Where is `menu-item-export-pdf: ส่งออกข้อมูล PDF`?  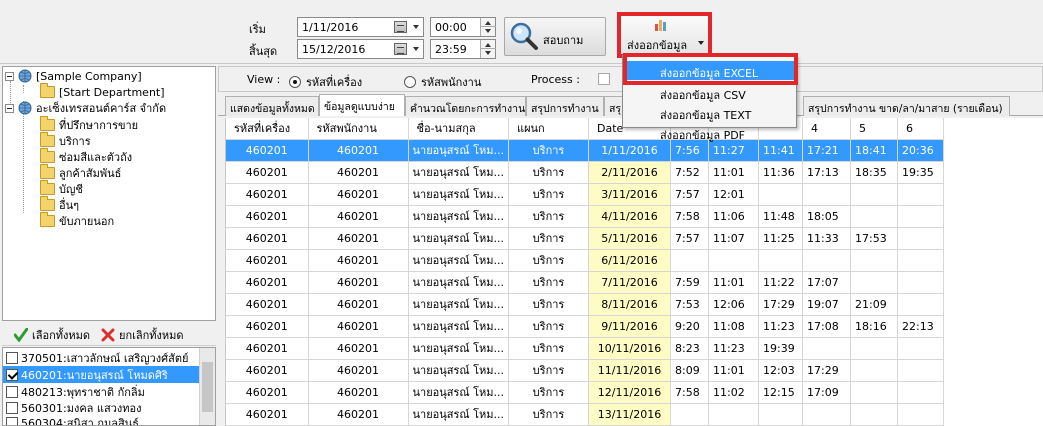
menu-item-export-pdf: ส่งออกข้อมูล PDF is located at coordinates (709, 132).